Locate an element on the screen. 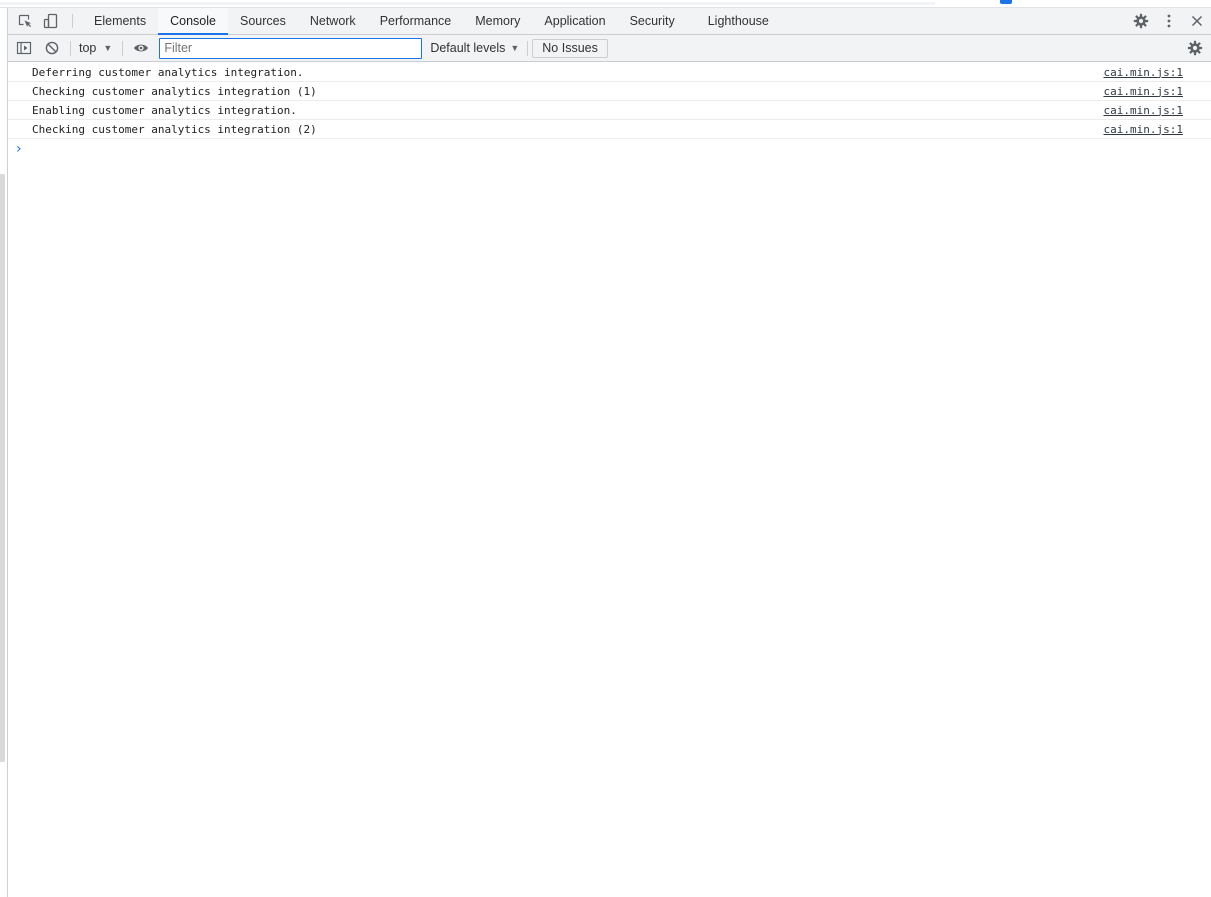 The height and width of the screenshot is (897, 1211). chevron-right-icon: › is located at coordinates (19, 149).